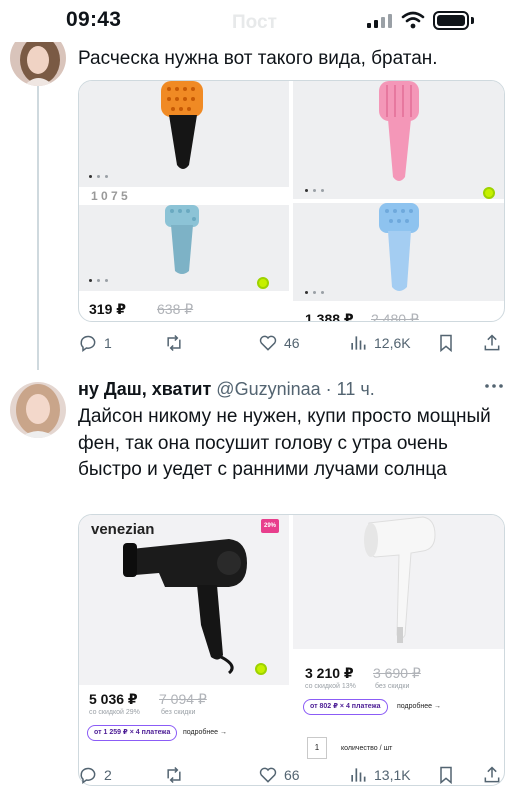 The height and width of the screenshot is (800, 516). I want to click on discount-note: со скидкой 13%, so click(330, 686).